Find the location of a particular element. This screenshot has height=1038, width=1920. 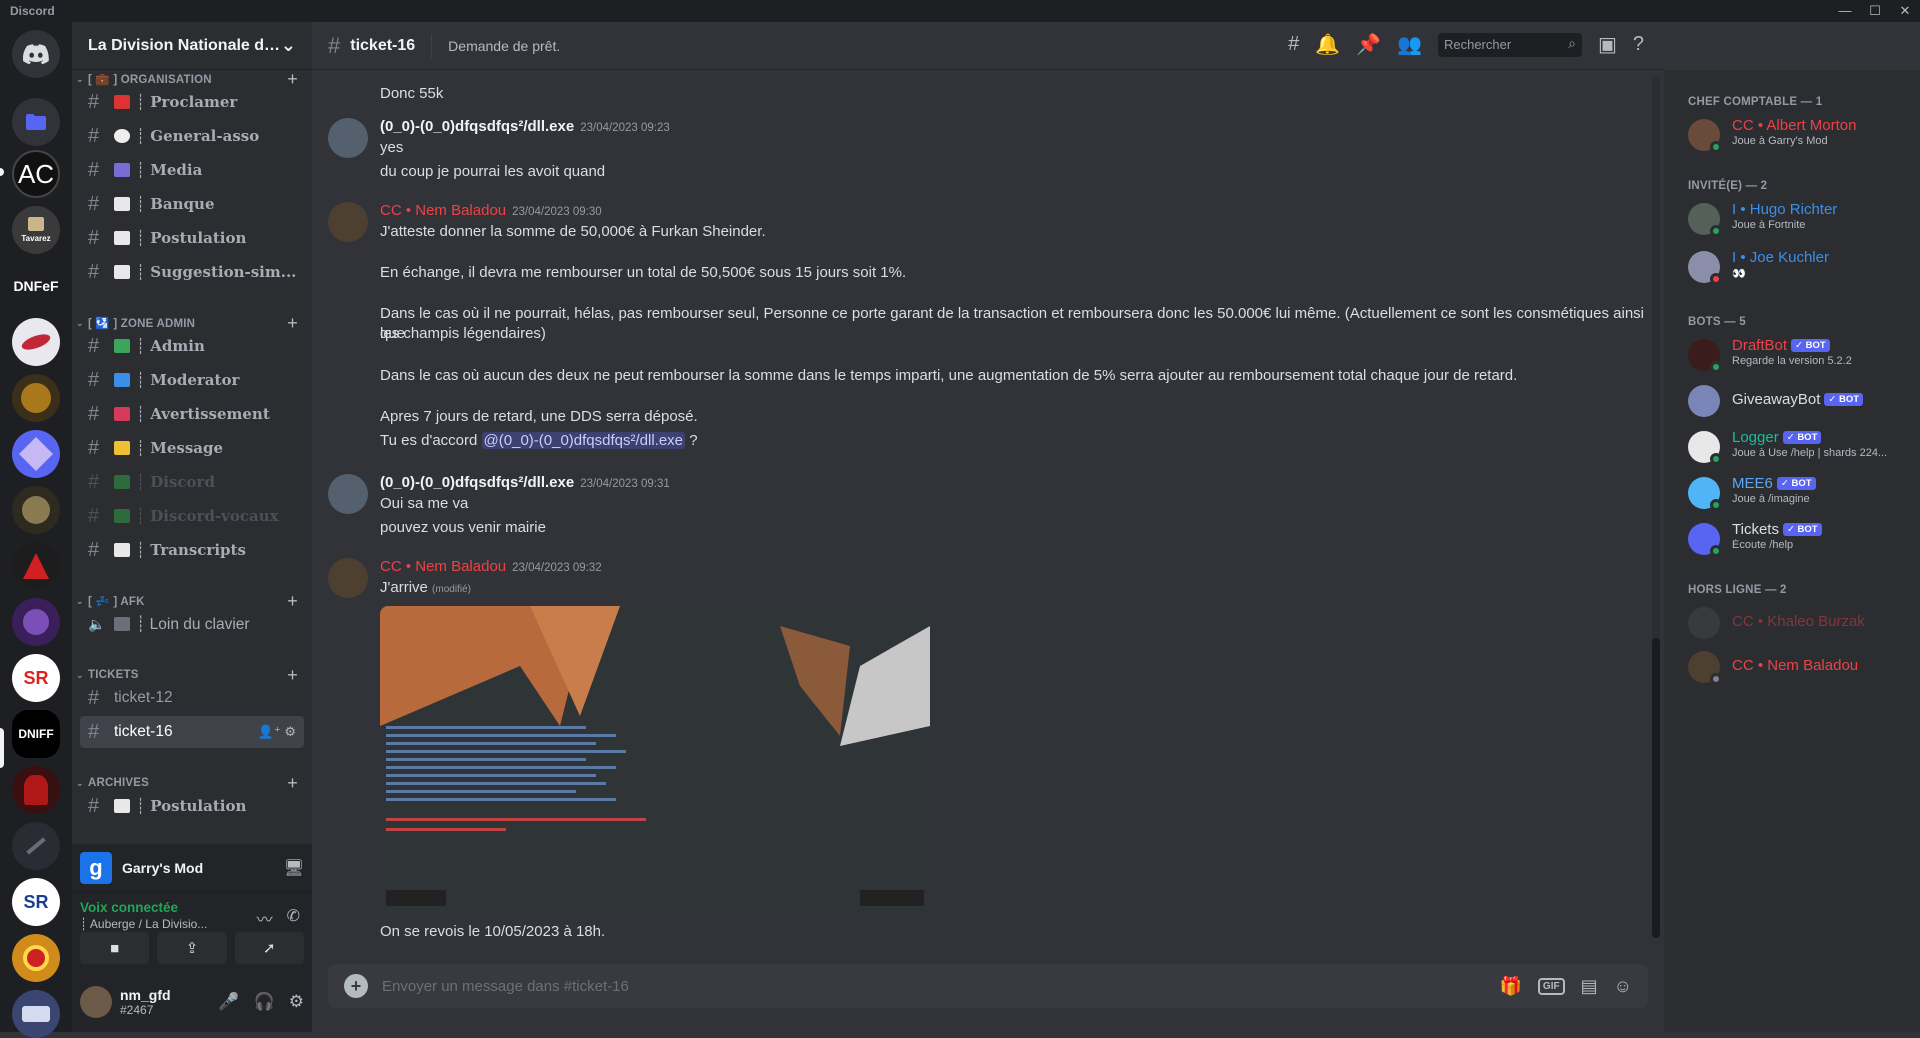

minimize-button: — is located at coordinates (1845, 11).